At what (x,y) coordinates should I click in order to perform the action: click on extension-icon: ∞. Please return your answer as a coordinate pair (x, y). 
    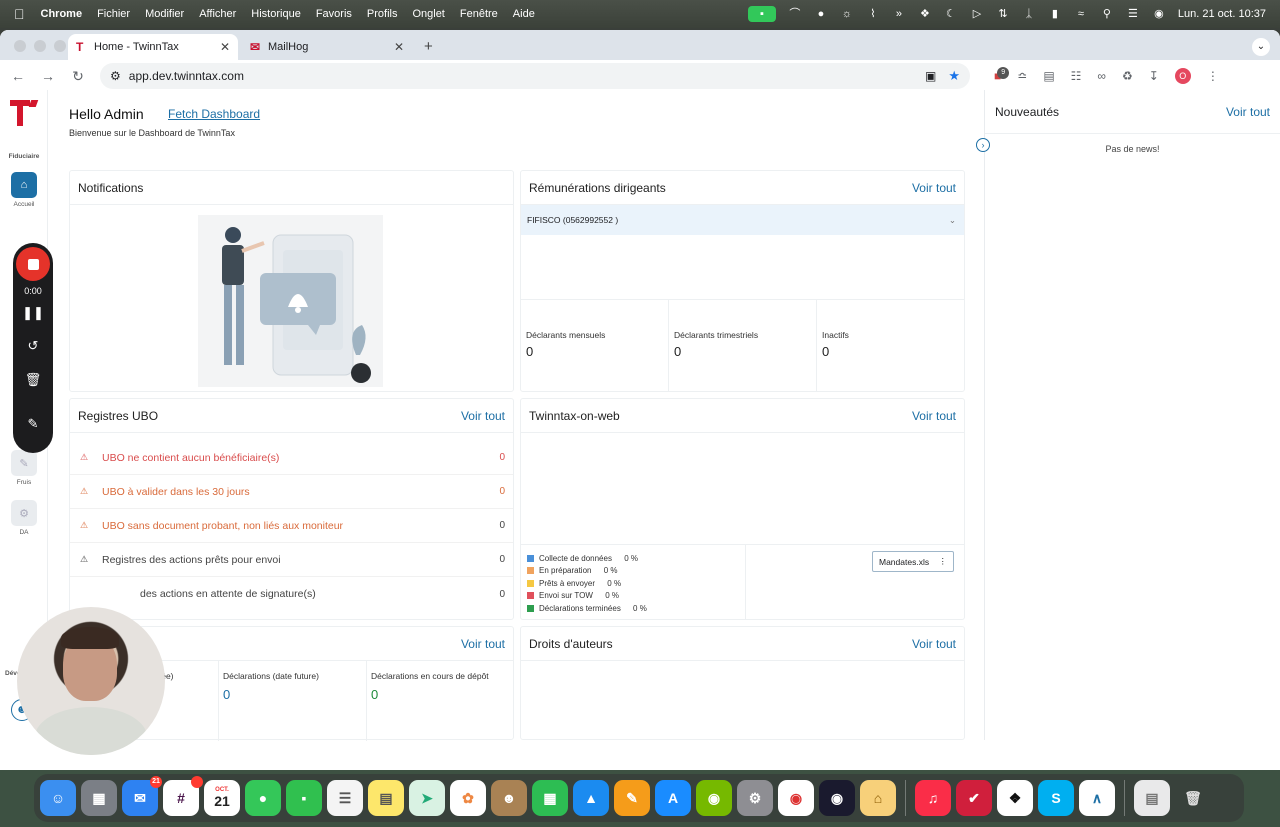
    Looking at the image, I should click on (1101, 76).